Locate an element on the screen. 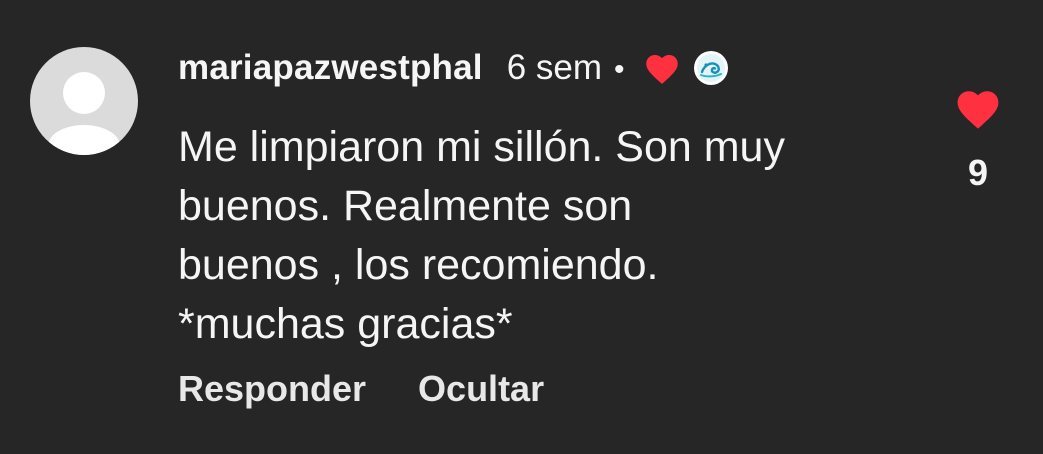  heart-icon is located at coordinates (978, 108).